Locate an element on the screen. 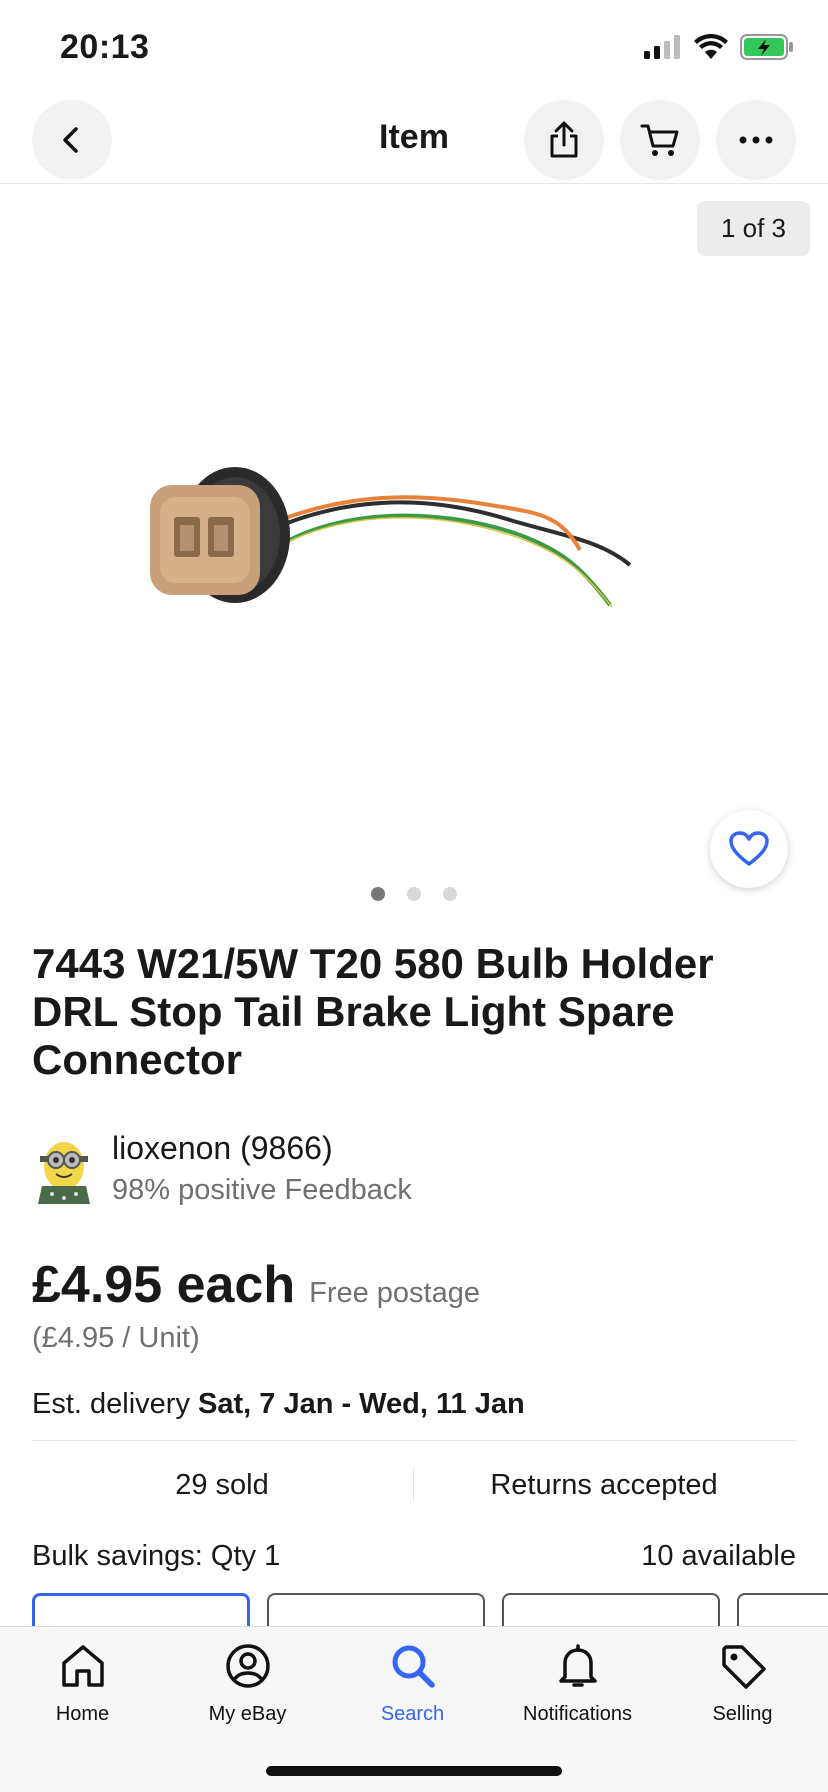 The width and height of the screenshot is (828, 1792). more-horizontal-icon is located at coordinates (756, 140).